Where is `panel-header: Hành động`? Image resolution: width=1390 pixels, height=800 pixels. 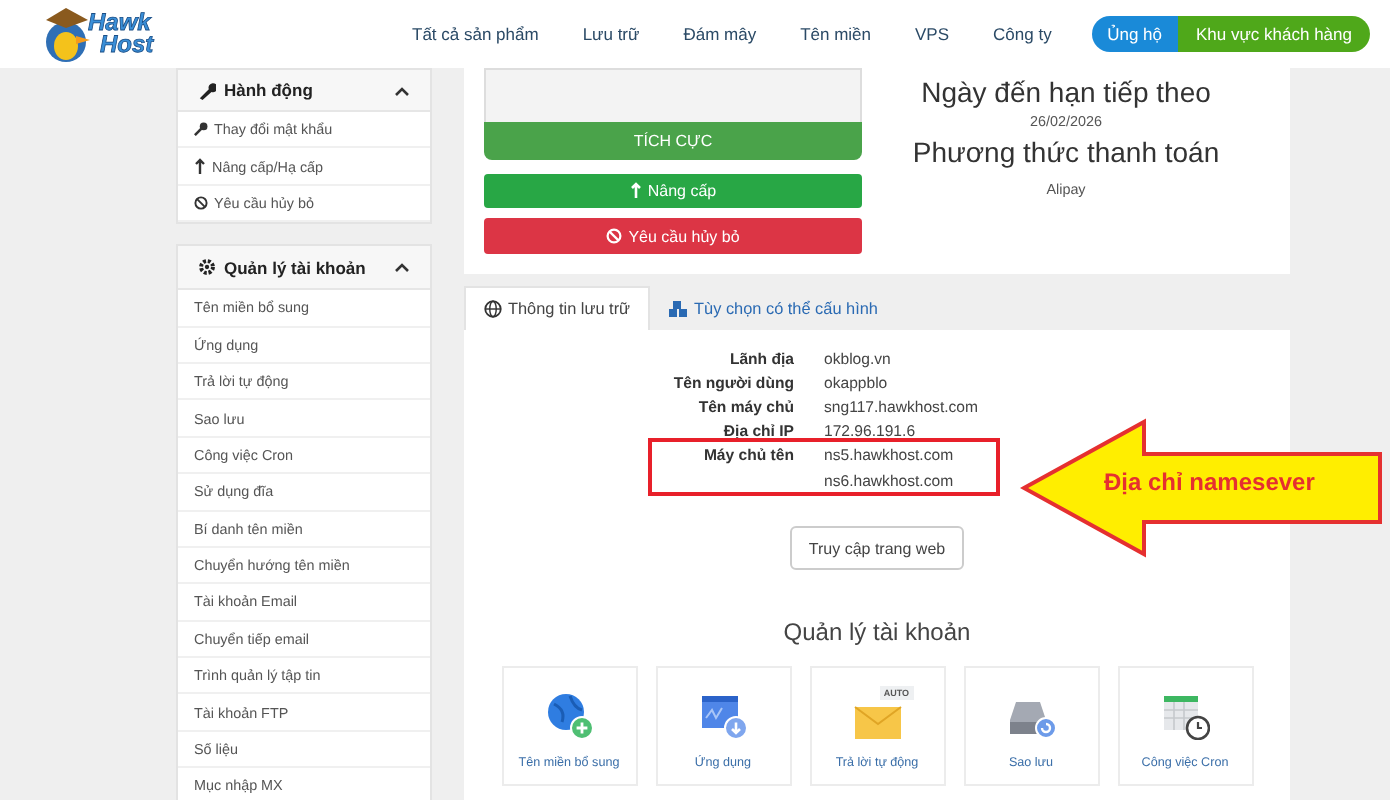
panel-header: Hành động is located at coordinates (304, 91).